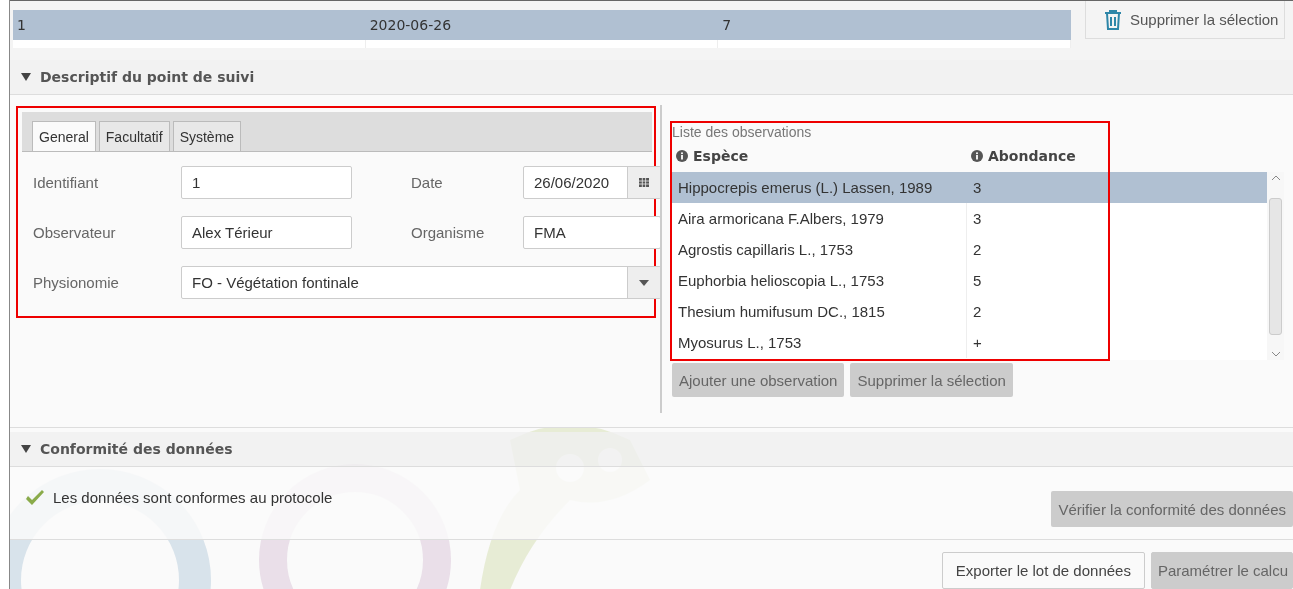 This screenshot has width=1293, height=589. I want to click on table-row: 1 2020-06-26 7, so click(542, 25).